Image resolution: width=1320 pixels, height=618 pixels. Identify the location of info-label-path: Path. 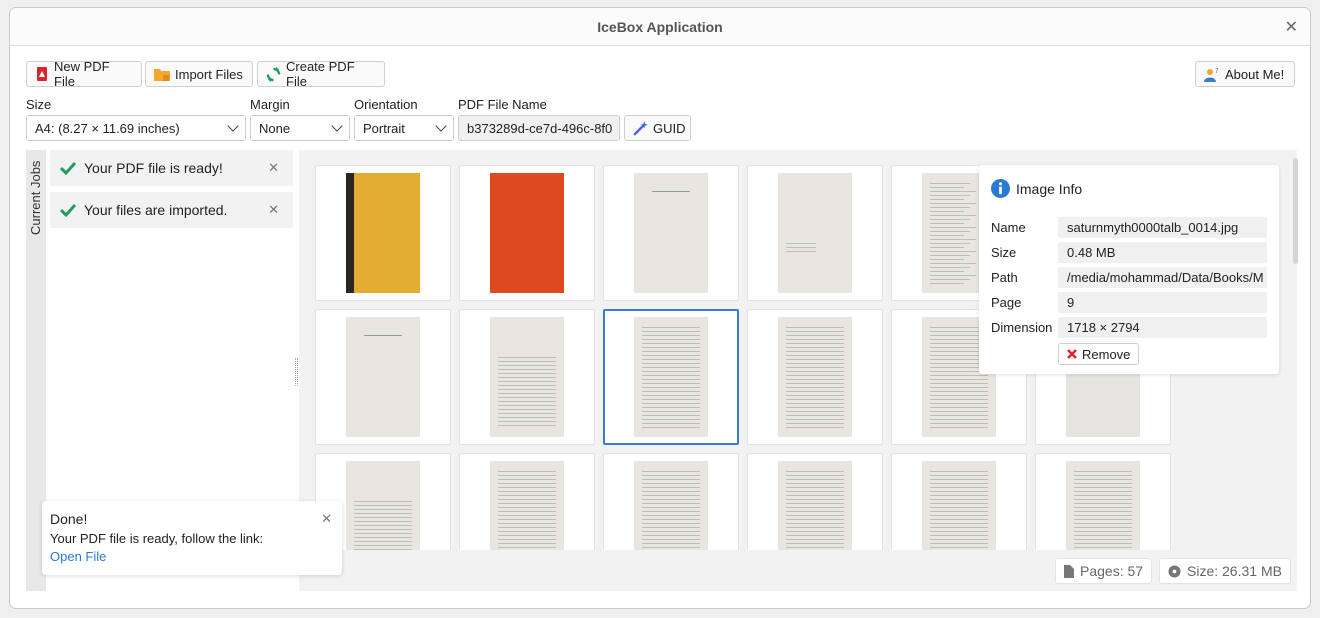
(1004, 277).